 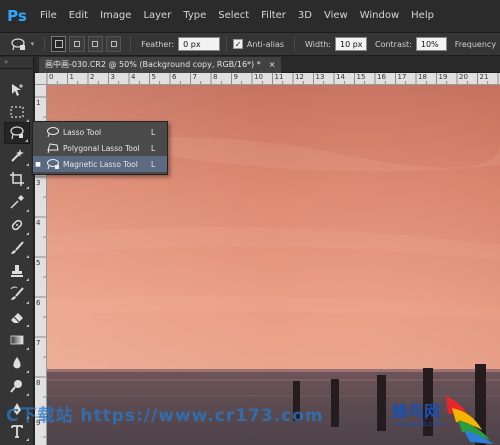 I want to click on close-icon: ×, so click(x=272, y=65).